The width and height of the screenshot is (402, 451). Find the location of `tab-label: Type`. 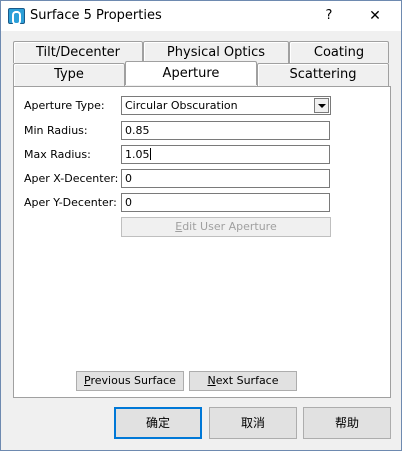

tab-label: Type is located at coordinates (69, 74).